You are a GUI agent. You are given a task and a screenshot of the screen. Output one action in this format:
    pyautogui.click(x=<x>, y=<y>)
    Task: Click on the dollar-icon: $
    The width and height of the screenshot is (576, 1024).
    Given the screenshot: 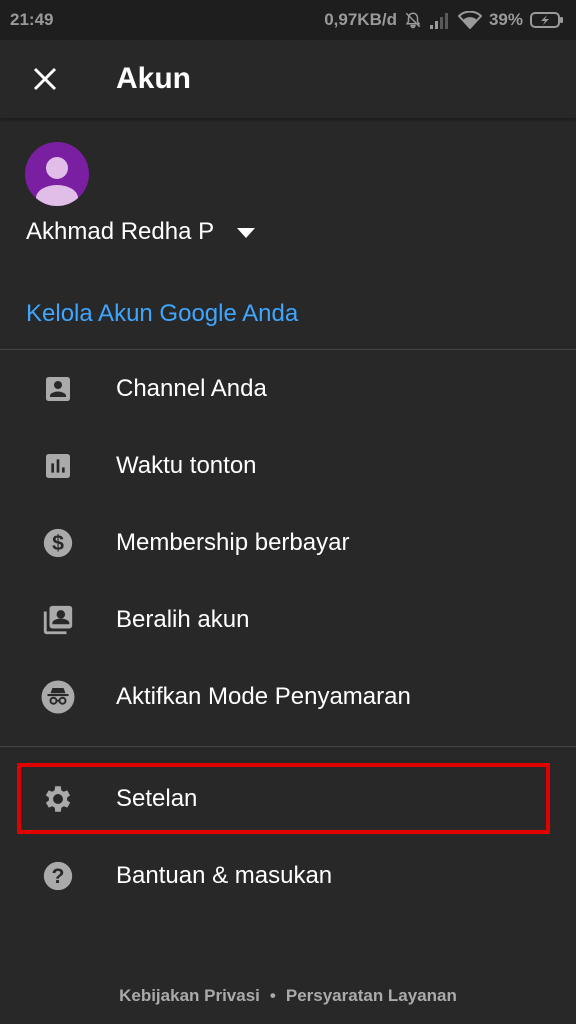 What is the action you would take?
    pyautogui.click(x=58, y=543)
    